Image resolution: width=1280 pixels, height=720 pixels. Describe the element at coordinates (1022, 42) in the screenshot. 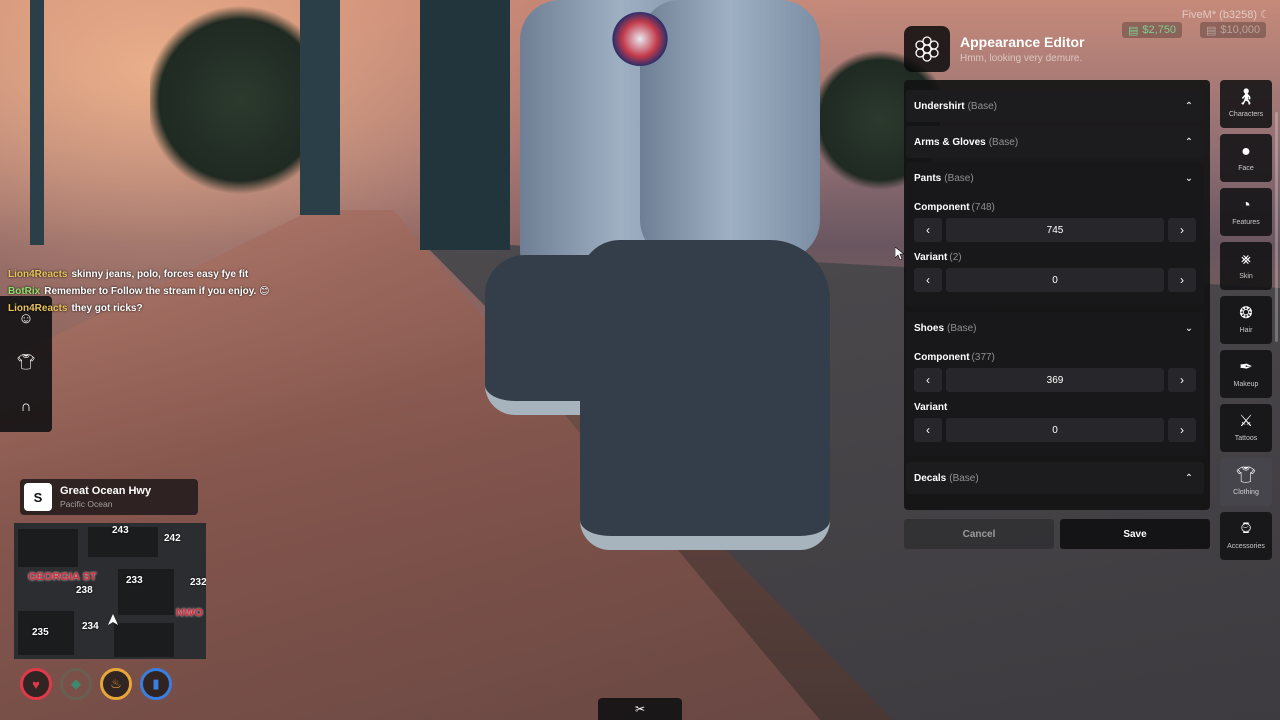

I see `editor-title: Appearance Editor` at that location.